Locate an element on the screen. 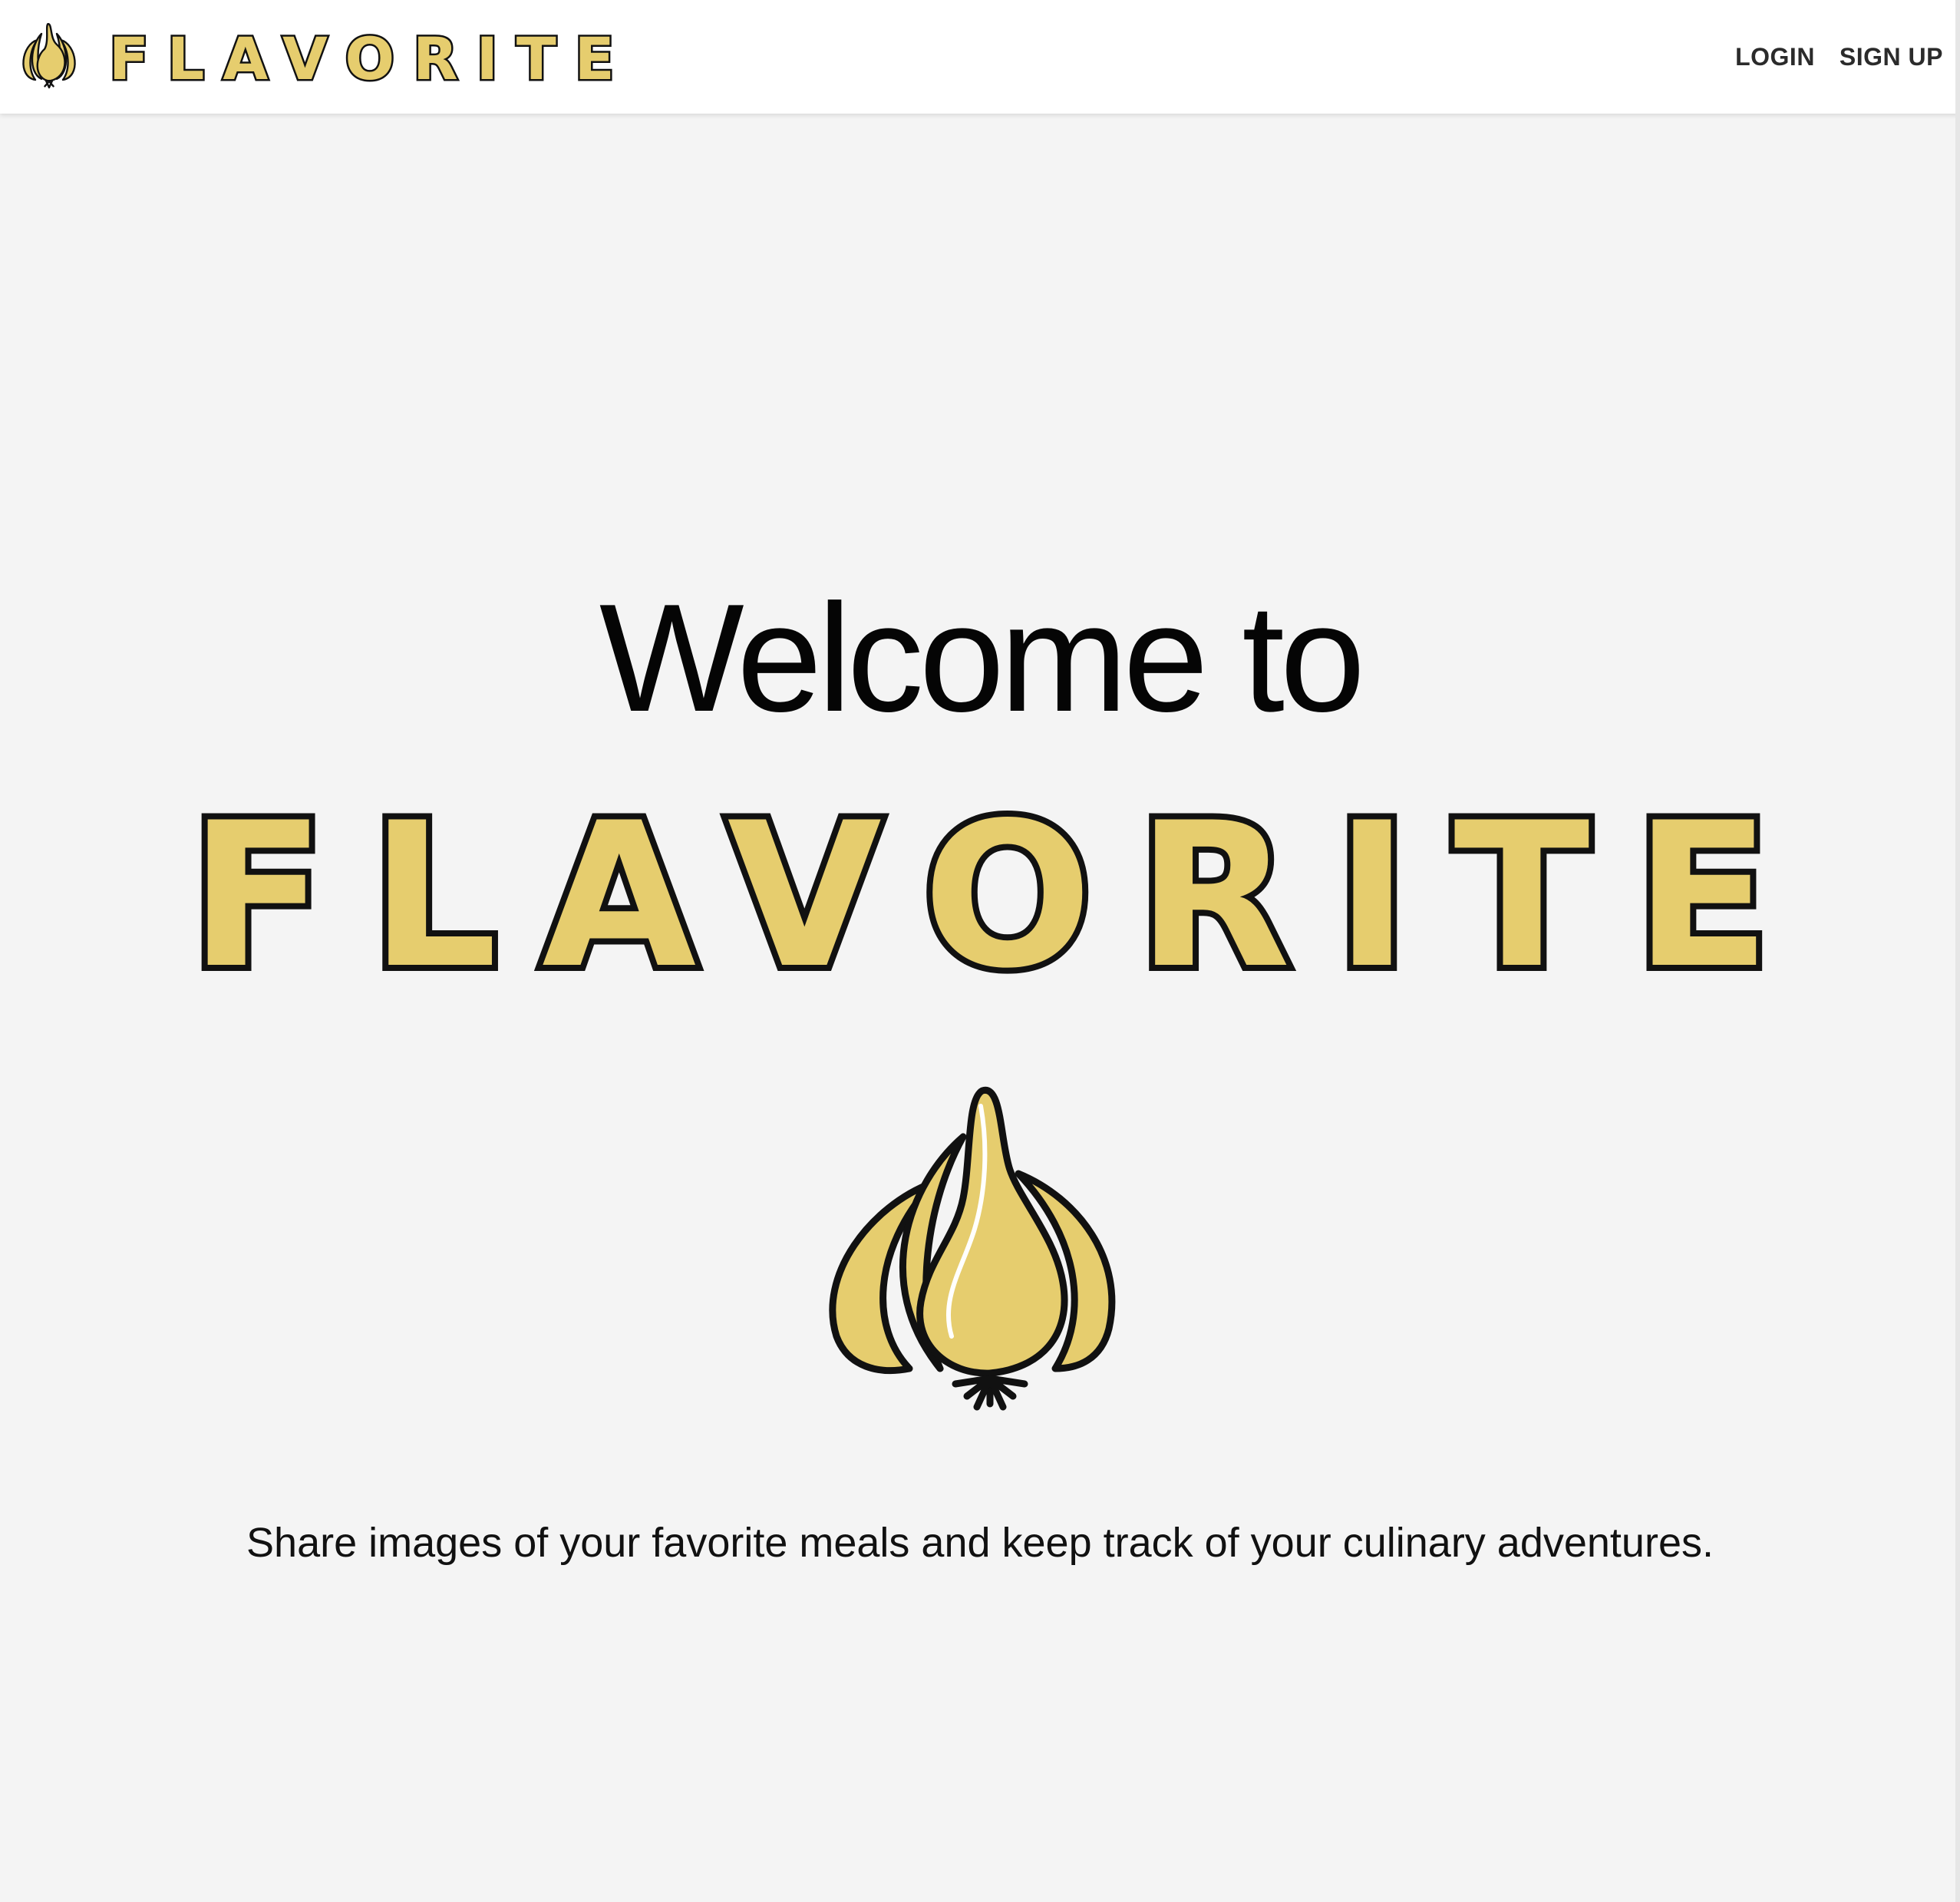 Image resolution: width=1960 pixels, height=1902 pixels. scrollbar is located at coordinates (1957, 951).